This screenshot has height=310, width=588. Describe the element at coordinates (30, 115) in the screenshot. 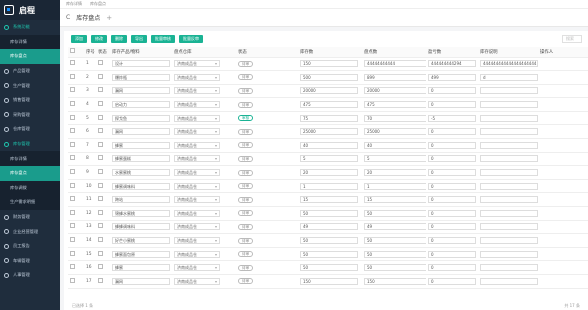

I see `sidebar-item-6: 采购管理` at that location.